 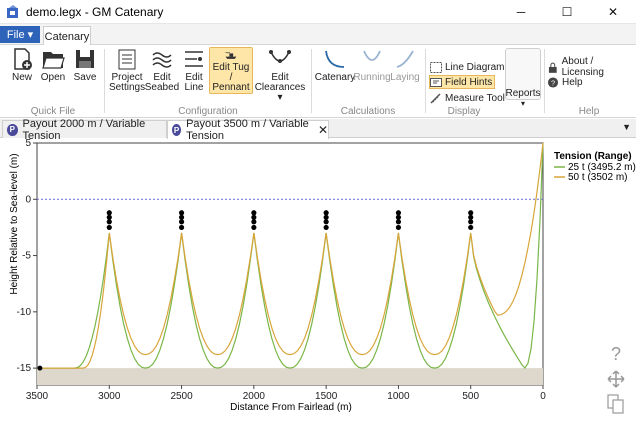 What do you see at coordinates (435, 98) in the screenshot?
I see `measure-tool-icon` at bounding box center [435, 98].